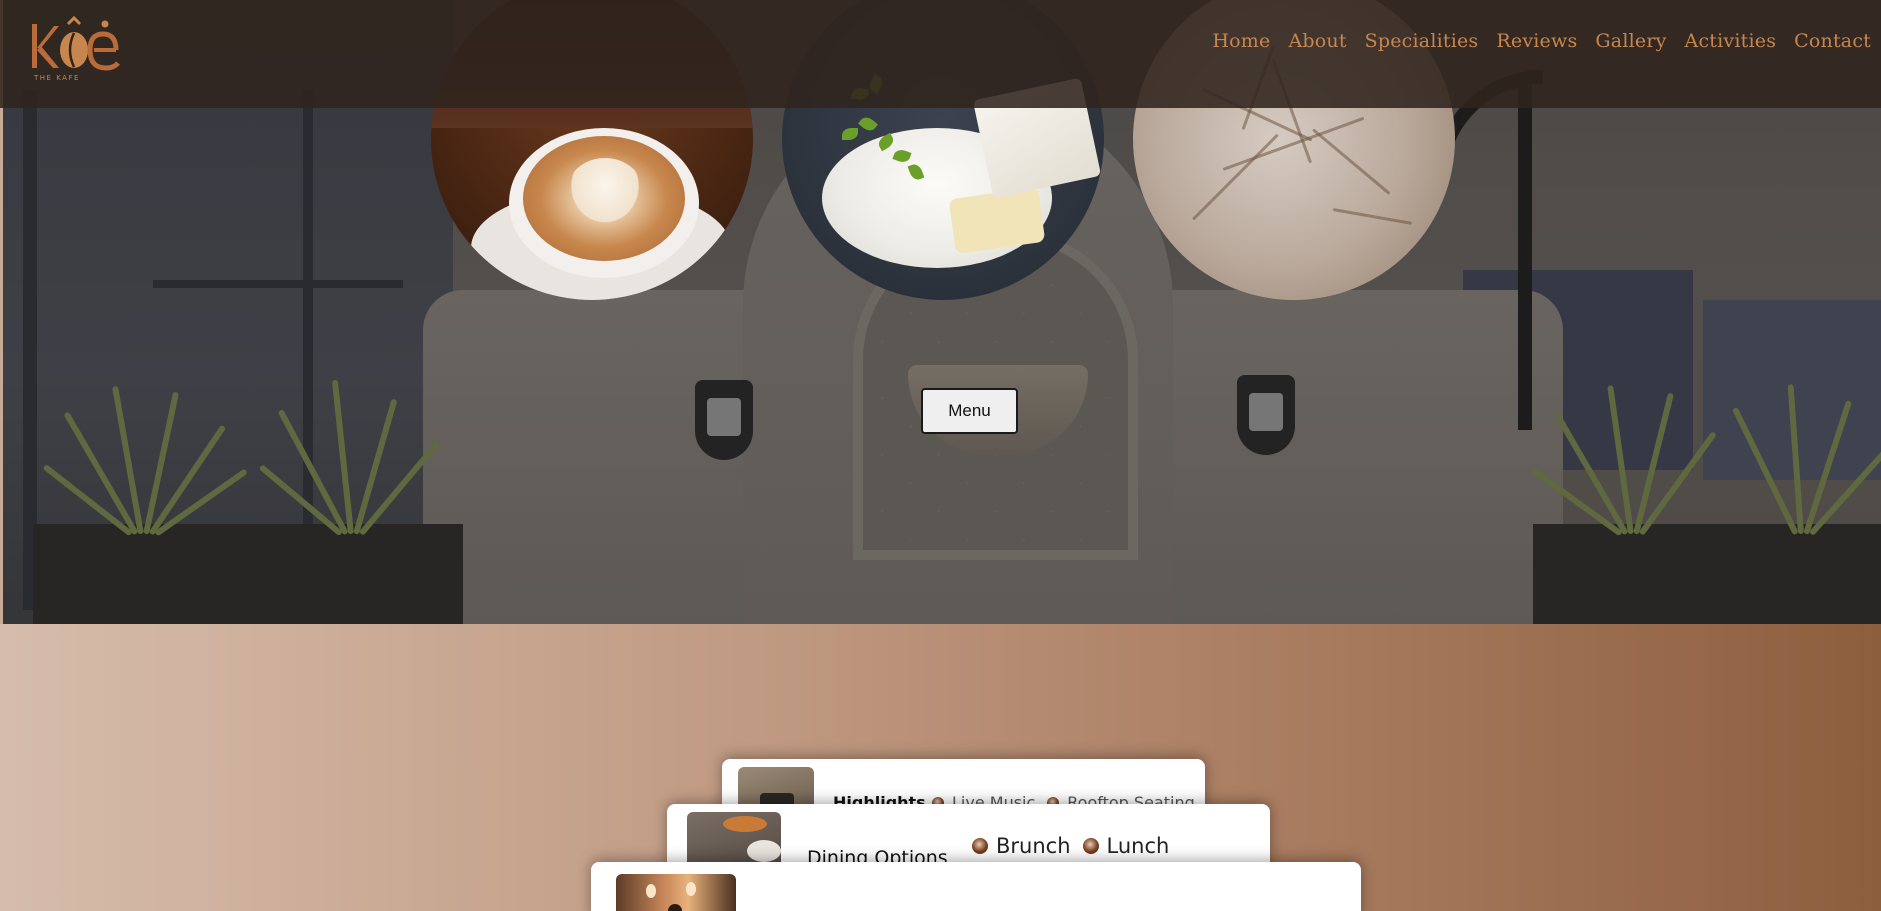 The width and height of the screenshot is (1881, 911). What do you see at coordinates (1536, 41) in the screenshot?
I see `nav-reviews: Reviews` at bounding box center [1536, 41].